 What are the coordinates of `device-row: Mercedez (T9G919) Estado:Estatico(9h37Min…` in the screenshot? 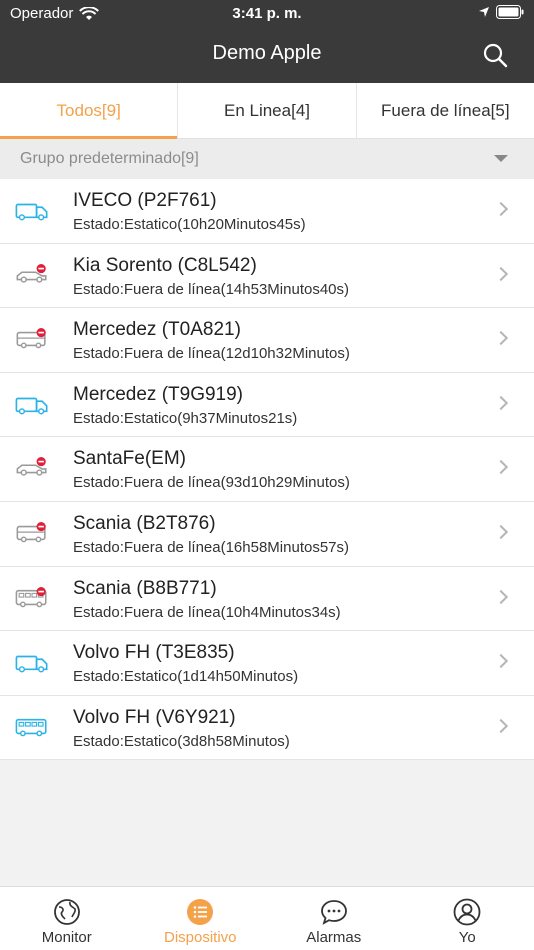 It's located at (267, 405).